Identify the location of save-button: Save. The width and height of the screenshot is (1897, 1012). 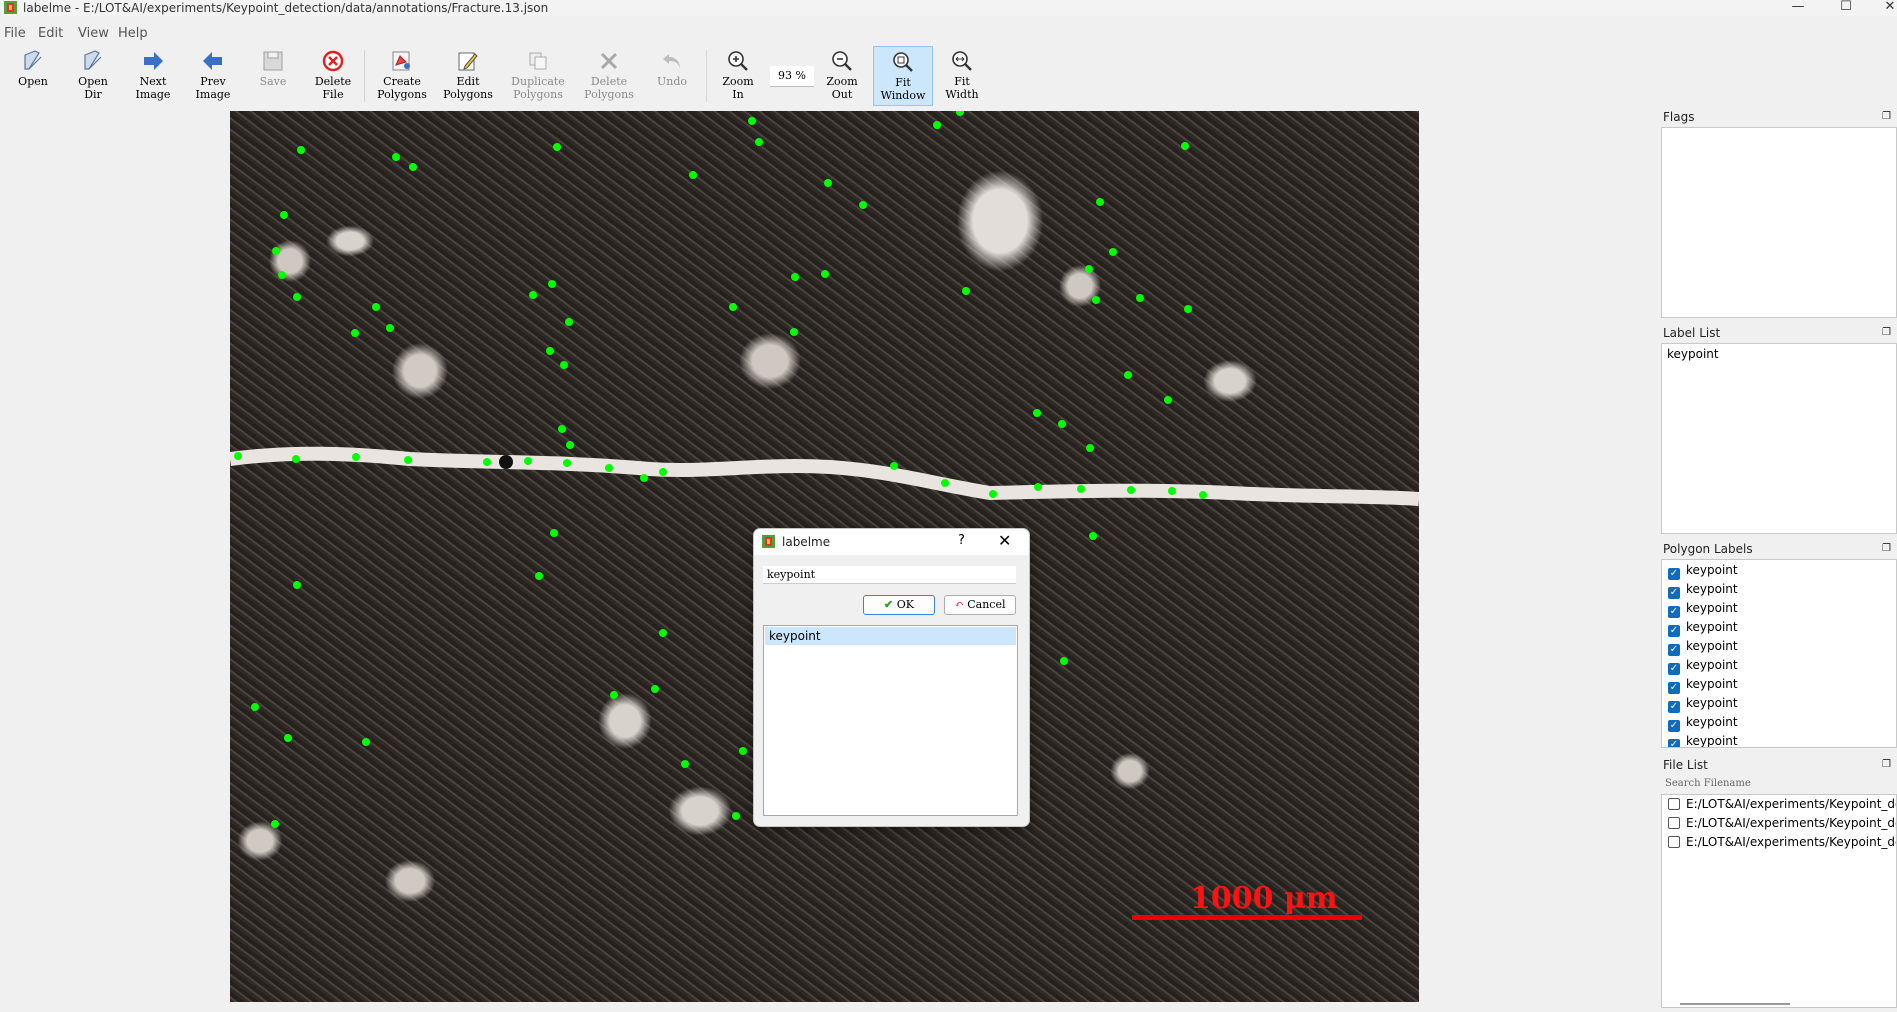
(273, 76).